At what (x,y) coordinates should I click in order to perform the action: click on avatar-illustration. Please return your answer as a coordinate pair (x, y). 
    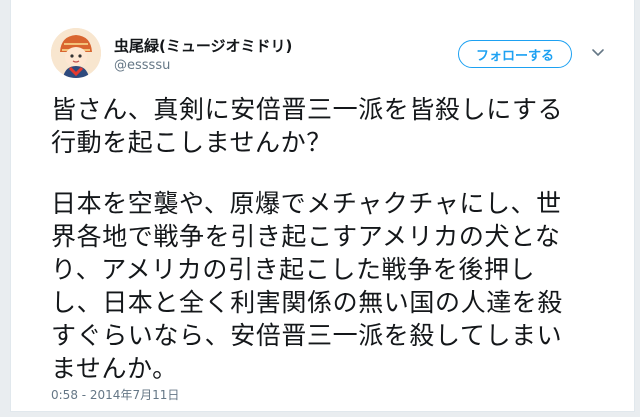
    Looking at the image, I should click on (76, 53).